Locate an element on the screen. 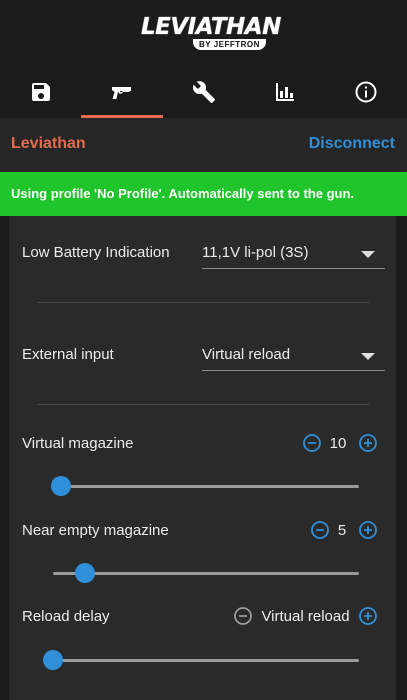  reload-delay-label: Reload delay is located at coordinates (66, 616).